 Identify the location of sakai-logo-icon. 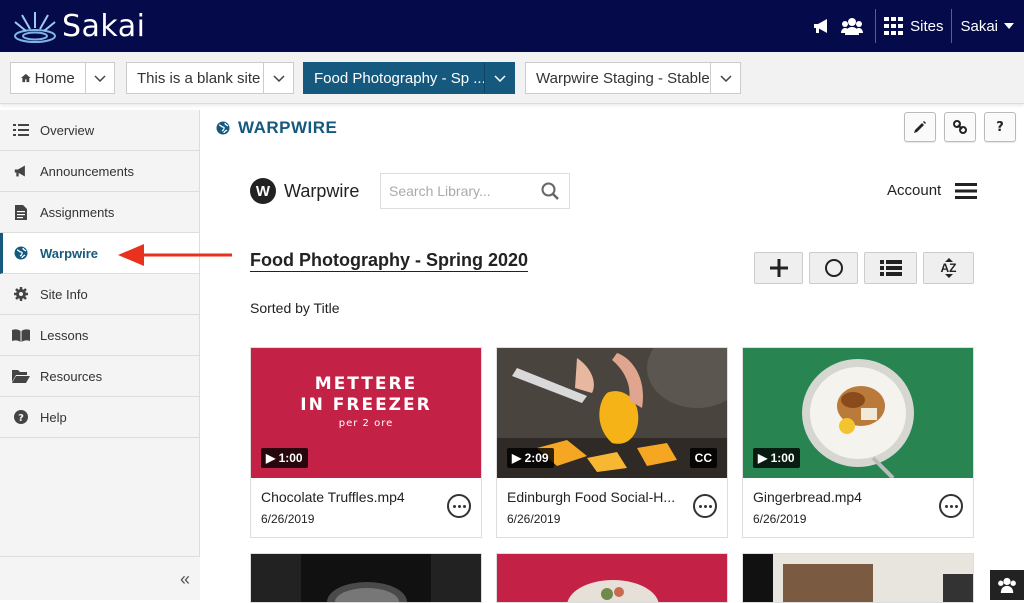
(35, 26).